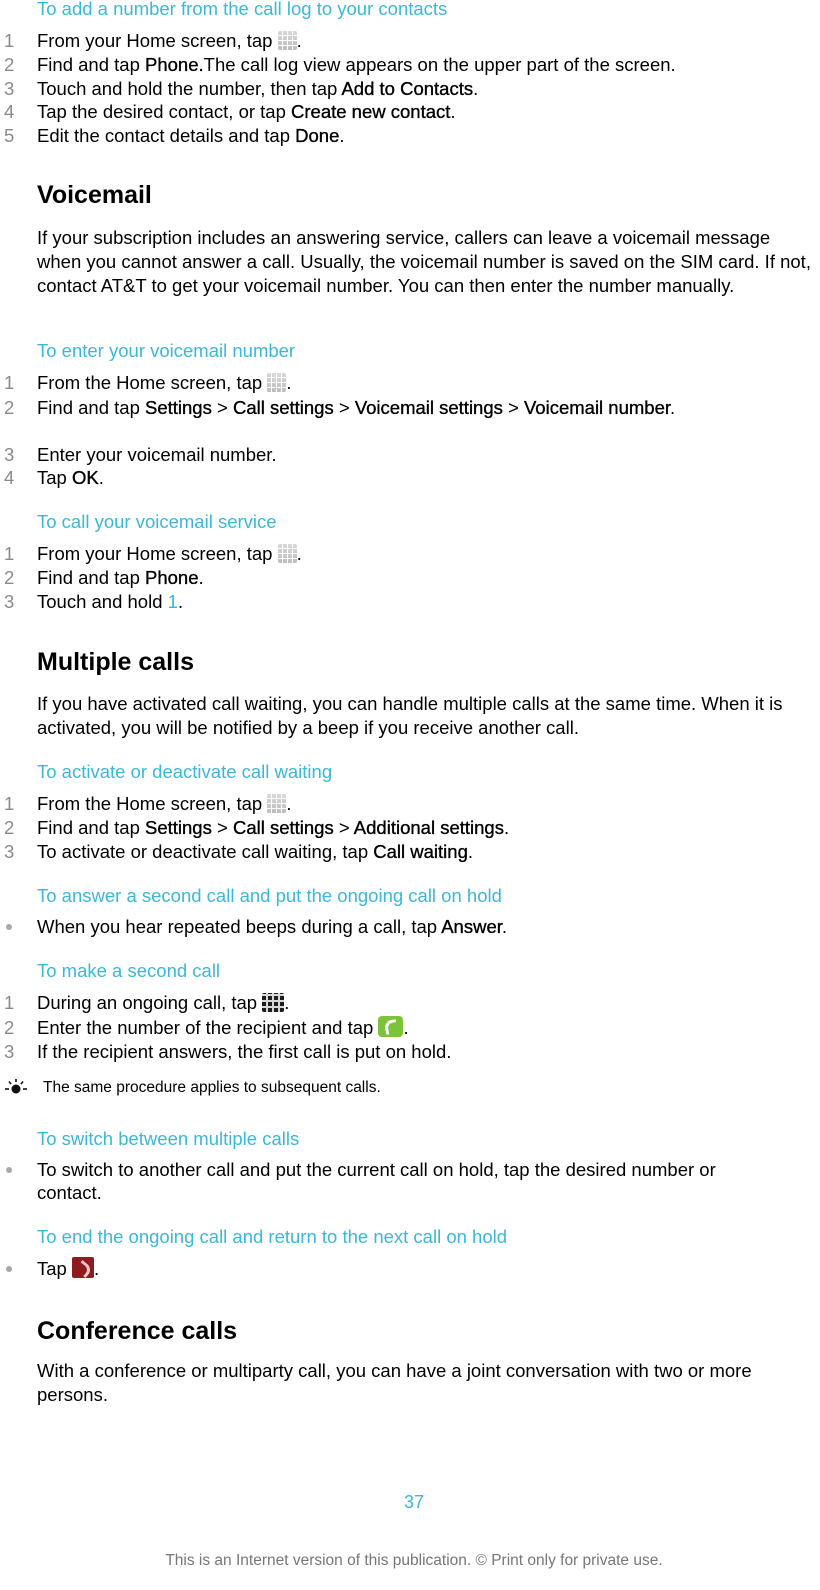 This screenshot has height=1590, width=820. I want to click on subhead-make-second-call: To make a second call, so click(129, 970).